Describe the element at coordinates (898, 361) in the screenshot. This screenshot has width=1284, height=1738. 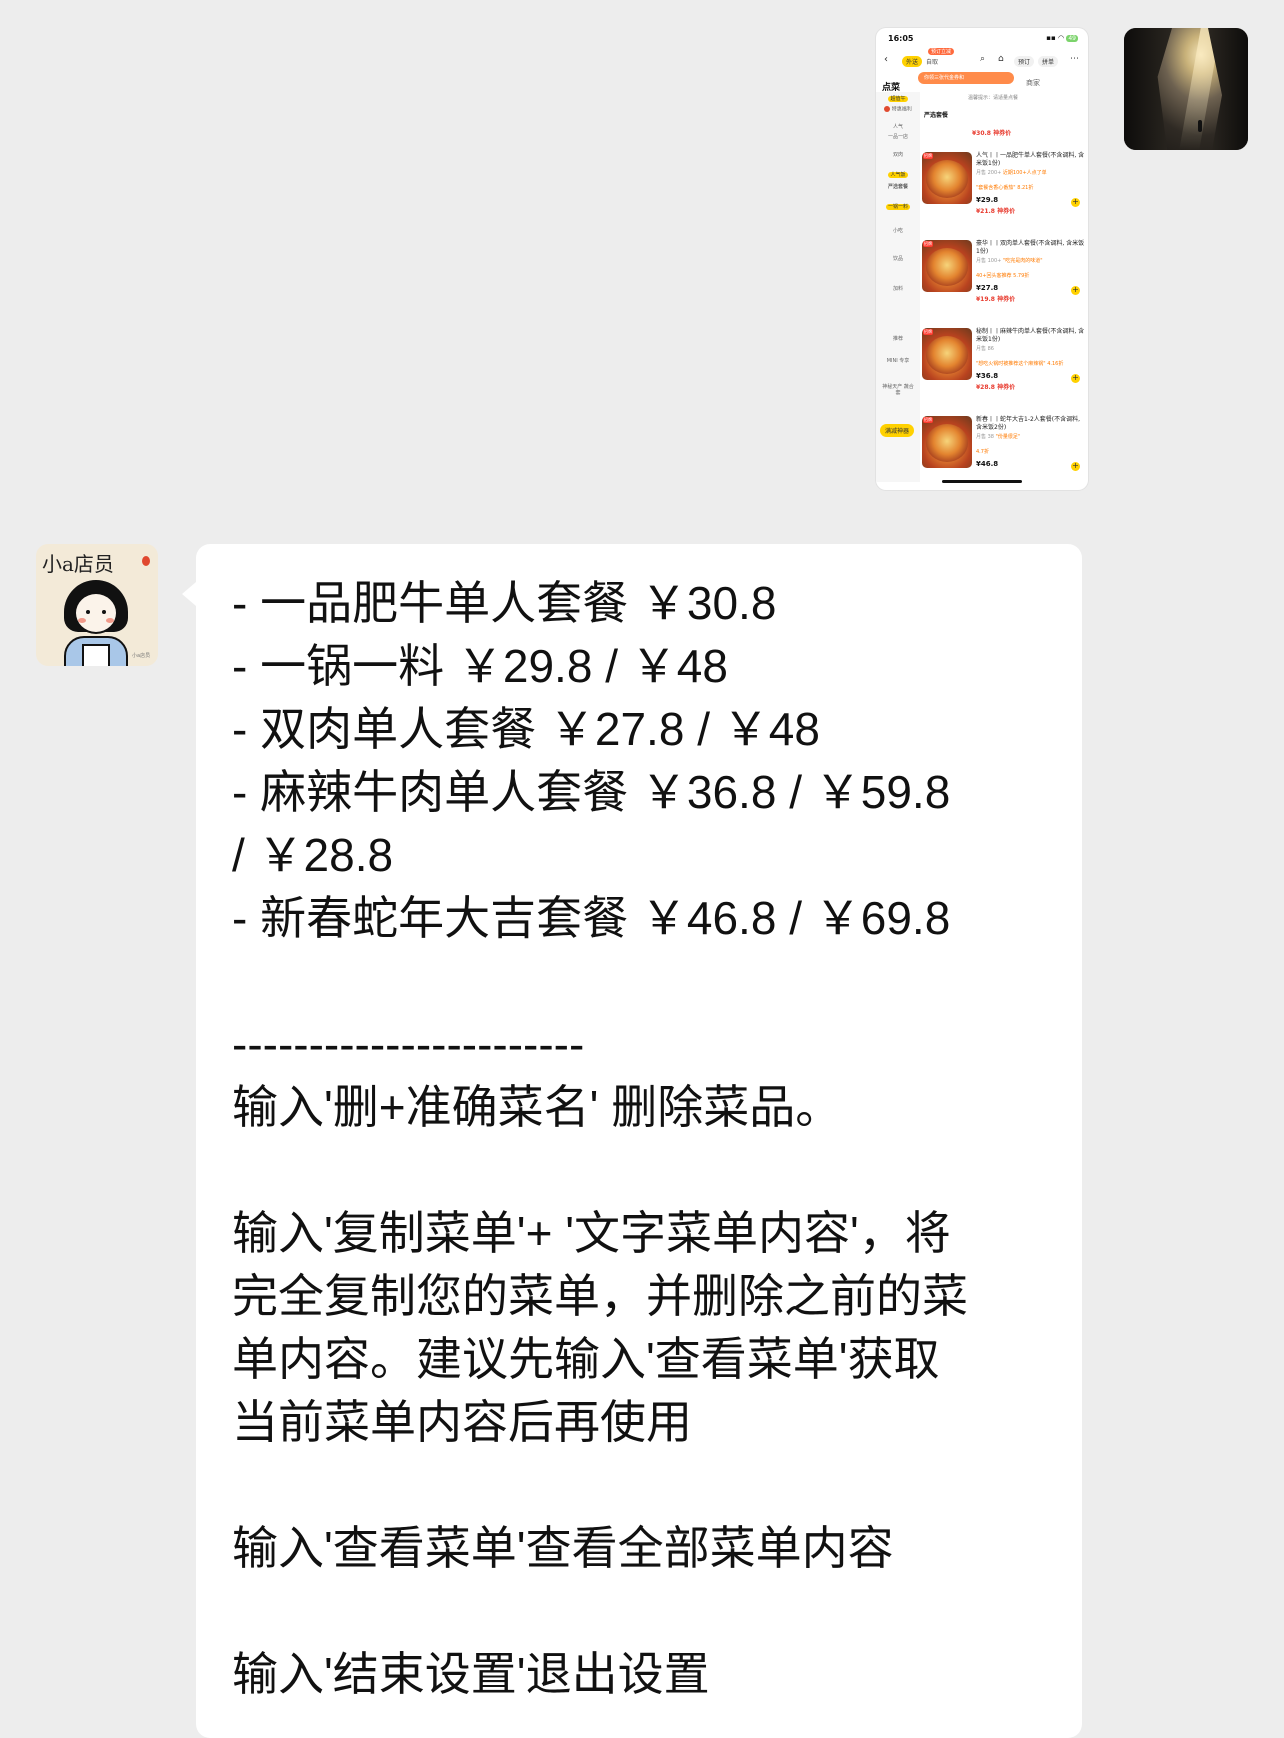
I see `sidebar-item: MINI 专享` at that location.